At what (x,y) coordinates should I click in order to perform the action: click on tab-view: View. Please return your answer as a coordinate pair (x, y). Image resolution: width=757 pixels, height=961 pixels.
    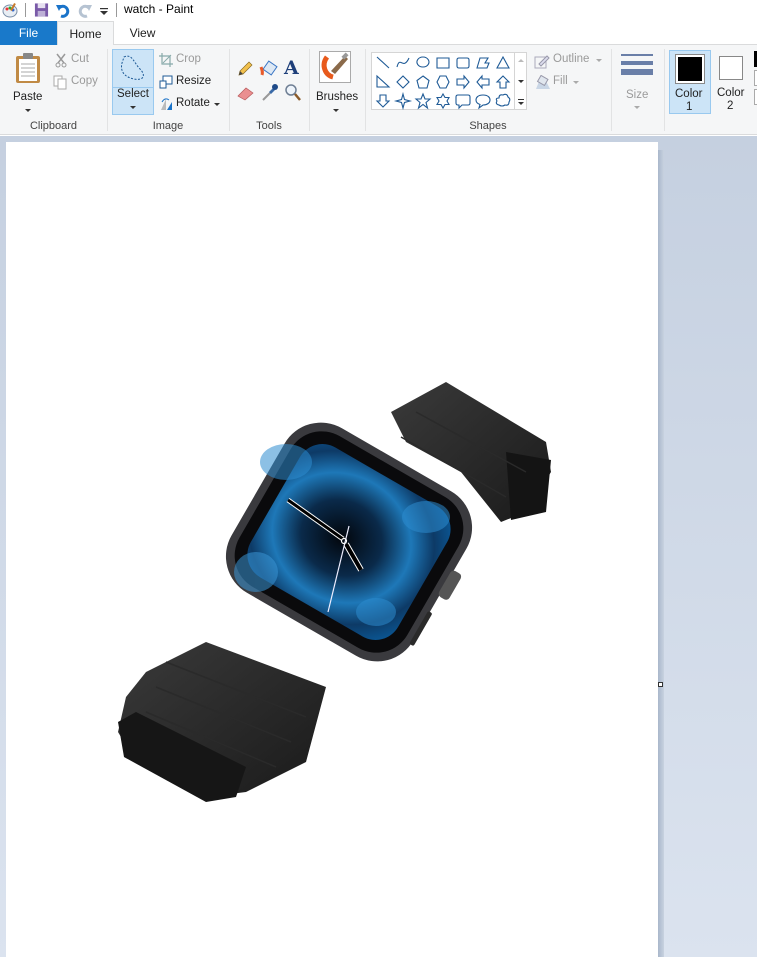
    Looking at the image, I should click on (142, 33).